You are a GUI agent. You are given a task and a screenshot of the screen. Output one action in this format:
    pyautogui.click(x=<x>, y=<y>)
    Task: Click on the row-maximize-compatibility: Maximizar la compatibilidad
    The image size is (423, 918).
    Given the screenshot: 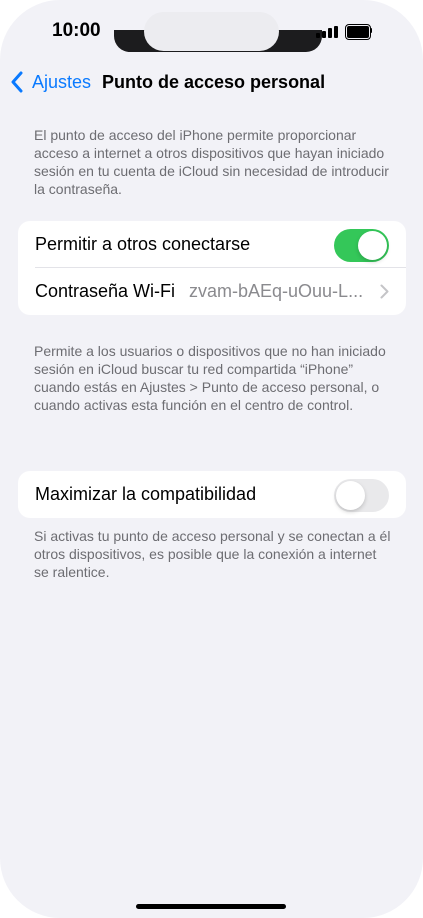 What is the action you would take?
    pyautogui.click(x=212, y=494)
    